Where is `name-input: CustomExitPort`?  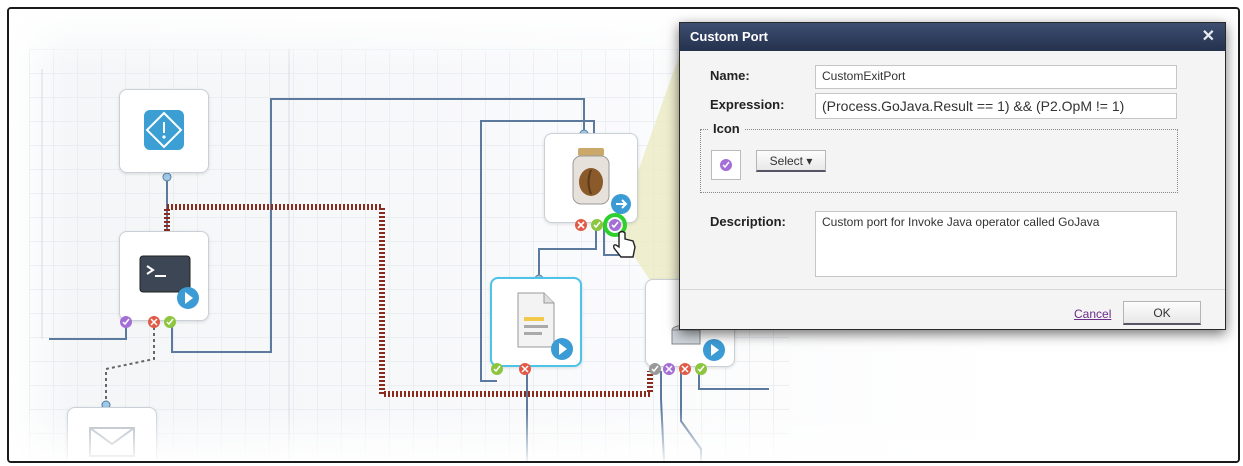 name-input: CustomExitPort is located at coordinates (996, 77).